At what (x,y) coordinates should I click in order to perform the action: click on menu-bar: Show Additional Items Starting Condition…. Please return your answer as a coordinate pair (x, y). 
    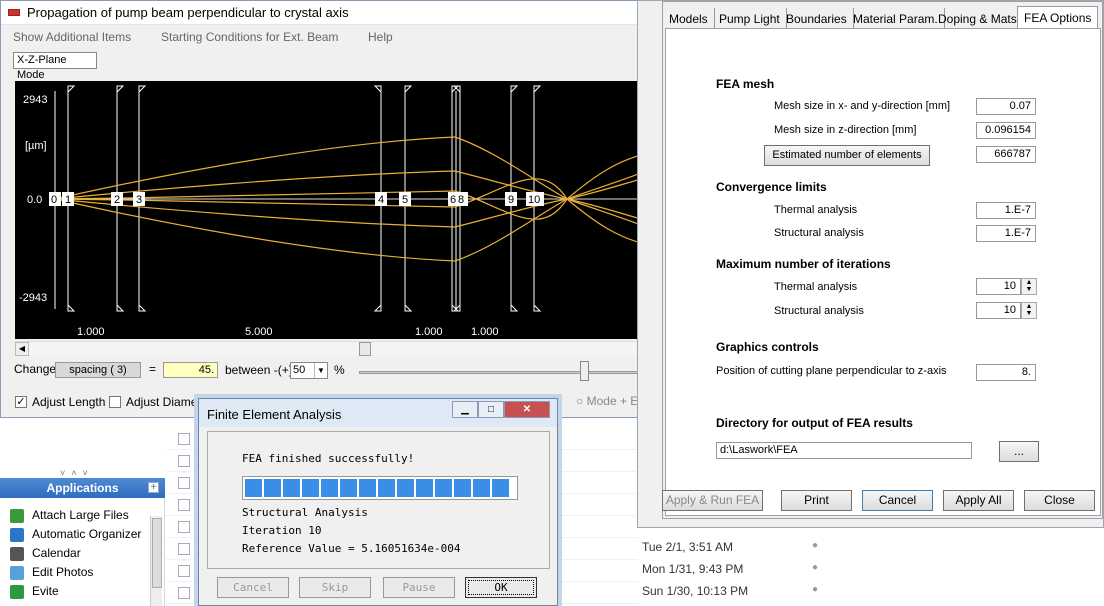
    Looking at the image, I should click on (321, 37).